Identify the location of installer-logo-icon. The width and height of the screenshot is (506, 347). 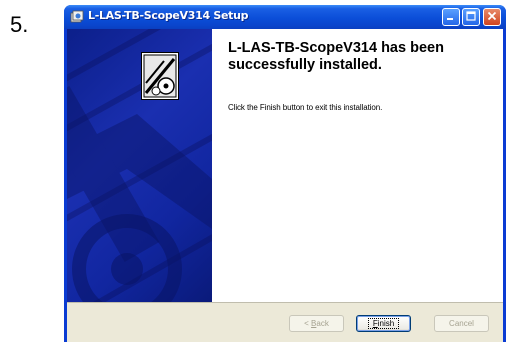
(160, 76).